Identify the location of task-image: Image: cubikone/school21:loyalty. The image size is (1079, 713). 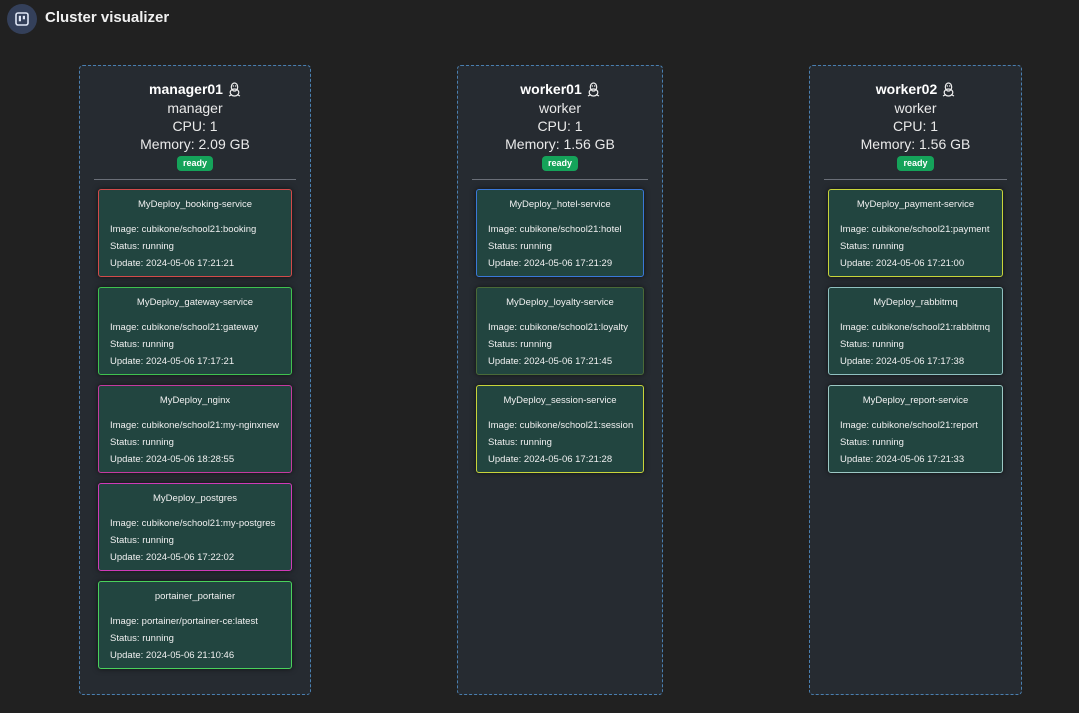
(558, 327).